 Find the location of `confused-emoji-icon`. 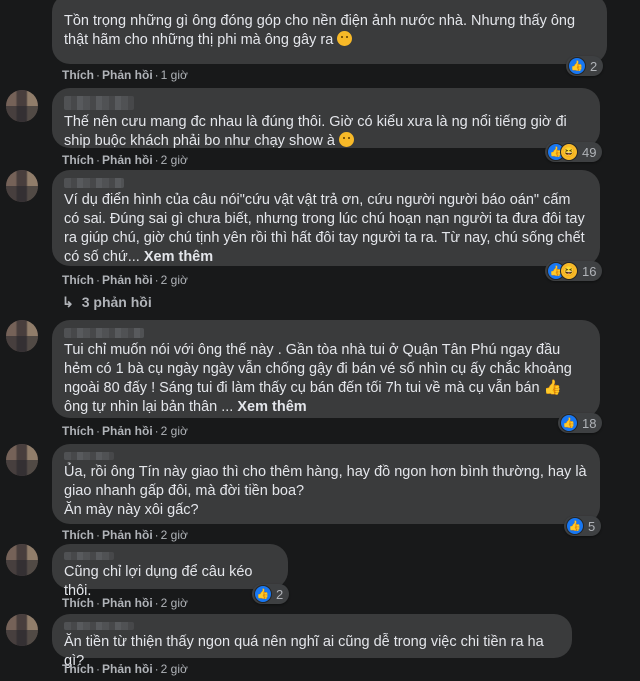

confused-emoji-icon is located at coordinates (345, 38).